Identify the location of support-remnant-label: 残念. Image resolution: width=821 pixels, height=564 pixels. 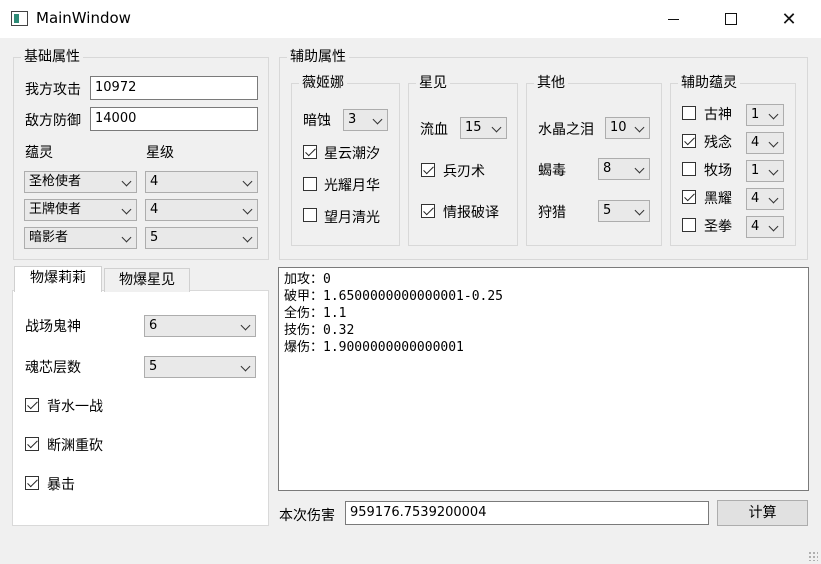
(718, 143).